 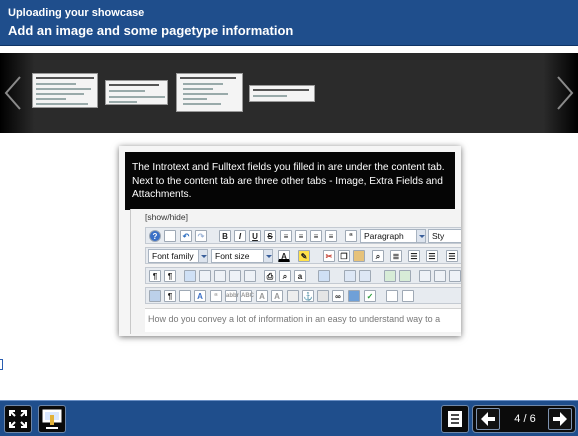 I want to click on filmstrip-prev-icon, so click(x=13, y=93).